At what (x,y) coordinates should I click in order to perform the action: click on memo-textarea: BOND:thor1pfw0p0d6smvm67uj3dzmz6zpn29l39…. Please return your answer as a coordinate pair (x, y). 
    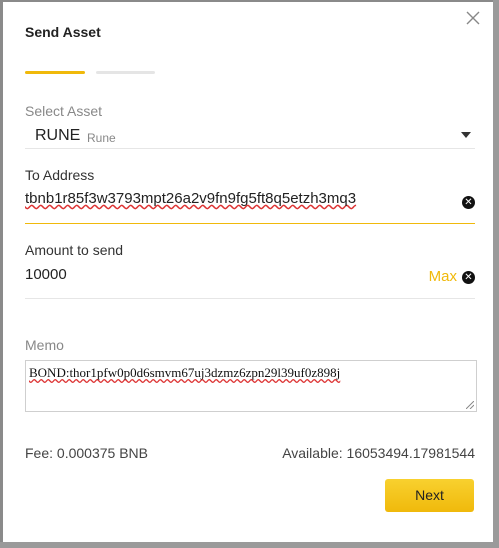
    Looking at the image, I should click on (251, 386).